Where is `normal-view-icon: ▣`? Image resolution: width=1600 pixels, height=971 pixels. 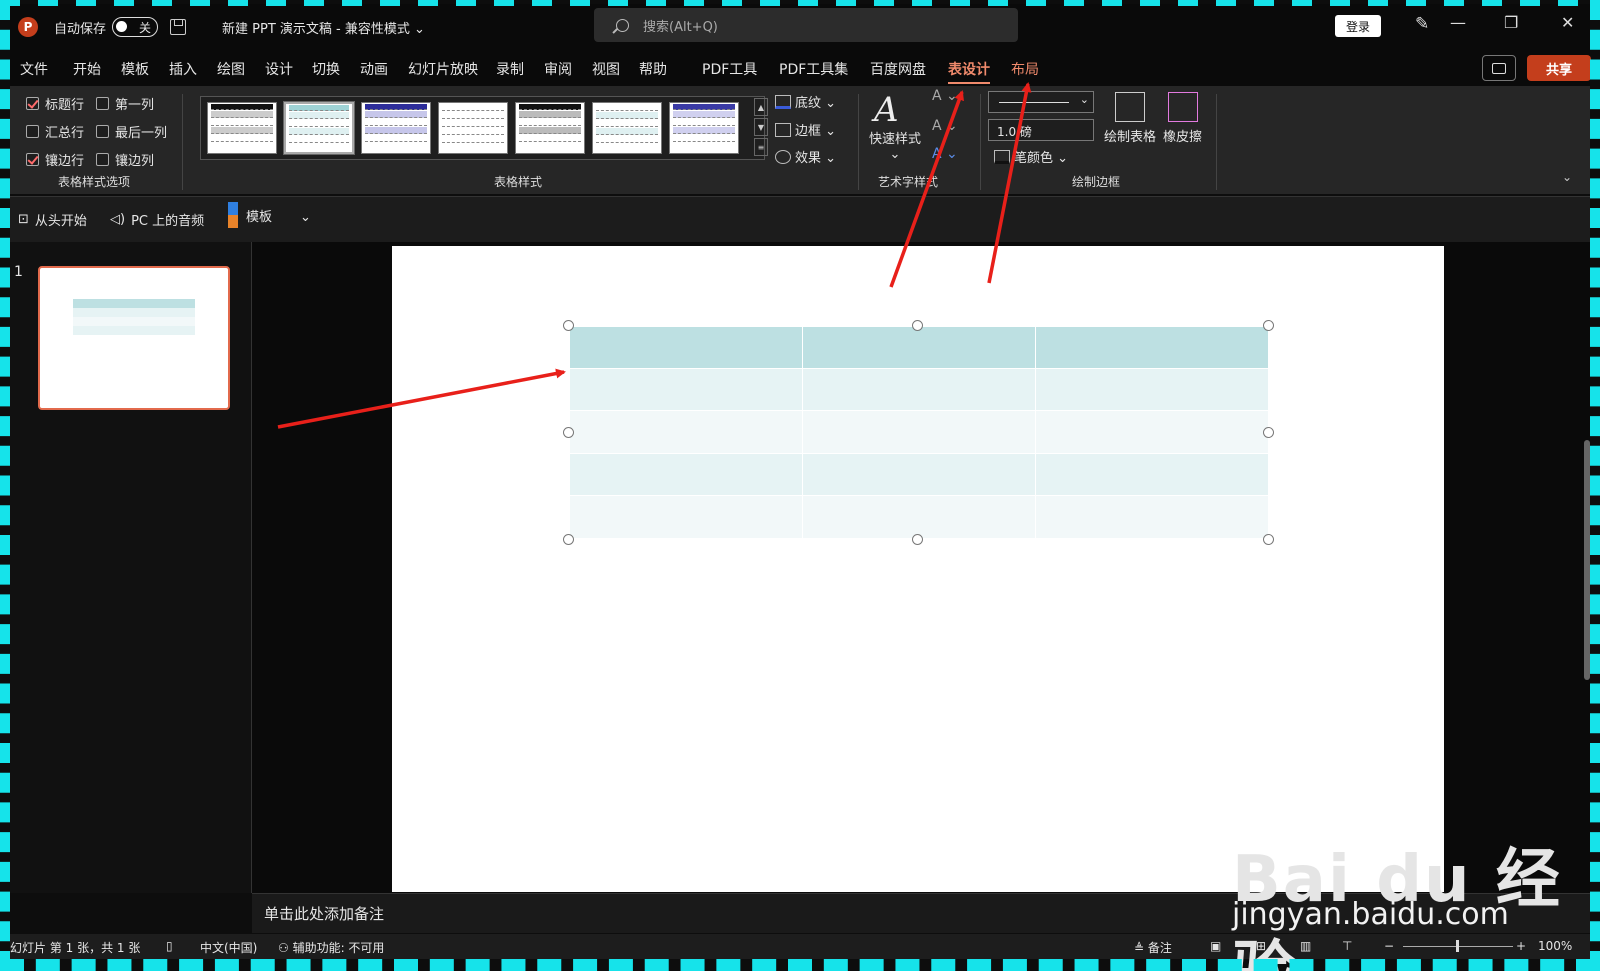
normal-view-icon: ▣ is located at coordinates (1215, 946).